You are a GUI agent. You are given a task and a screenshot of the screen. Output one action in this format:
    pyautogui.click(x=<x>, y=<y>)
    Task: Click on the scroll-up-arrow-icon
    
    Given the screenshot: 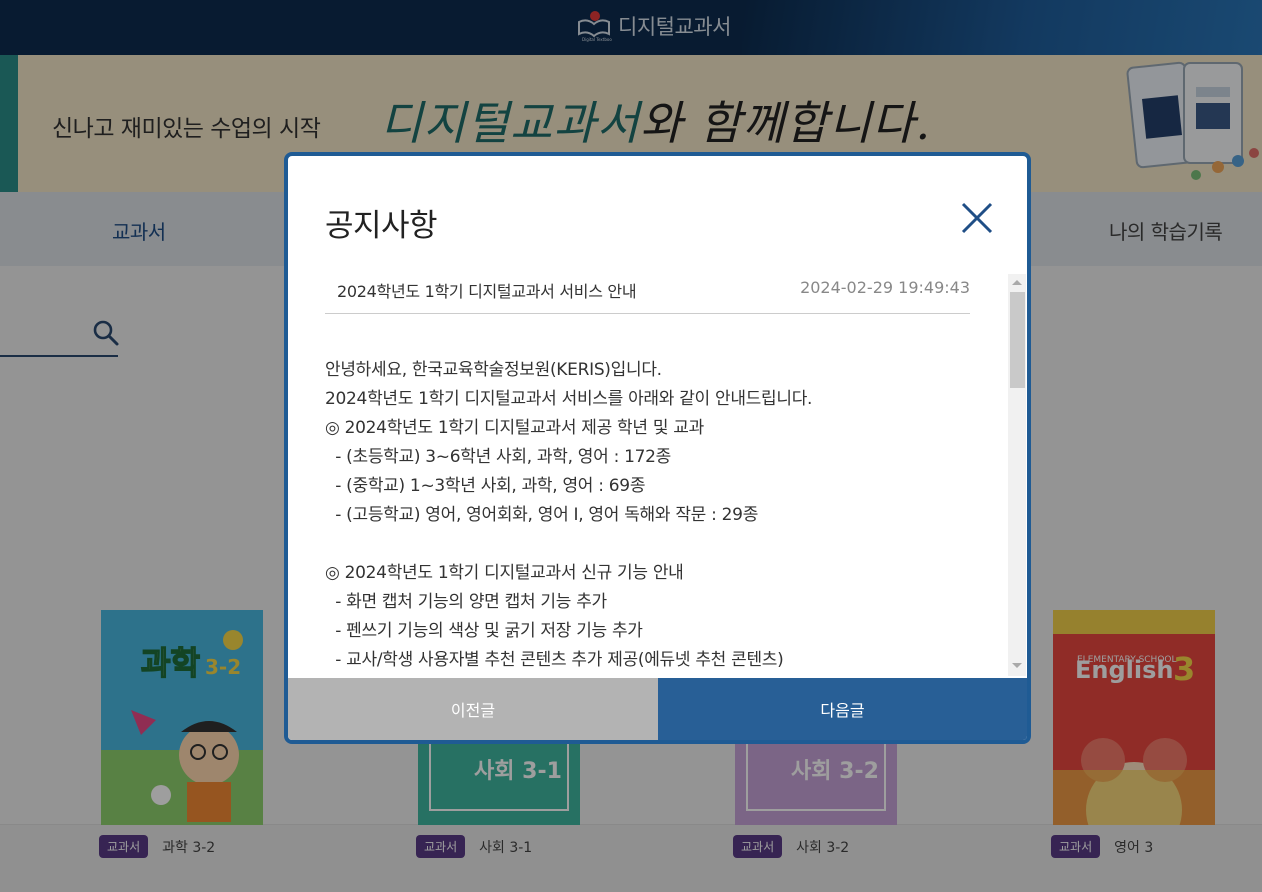 What is the action you would take?
    pyautogui.click(x=1017, y=282)
    